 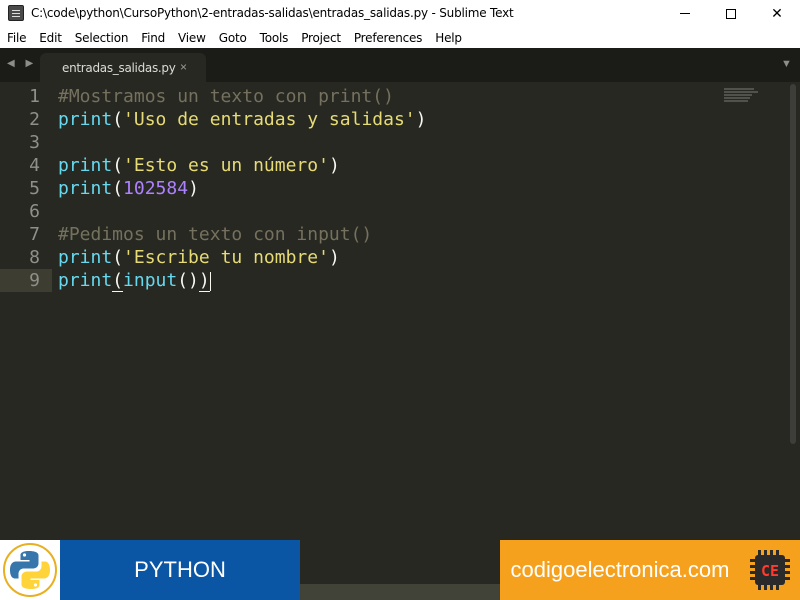 I want to click on minimap, so click(x=744, y=98).